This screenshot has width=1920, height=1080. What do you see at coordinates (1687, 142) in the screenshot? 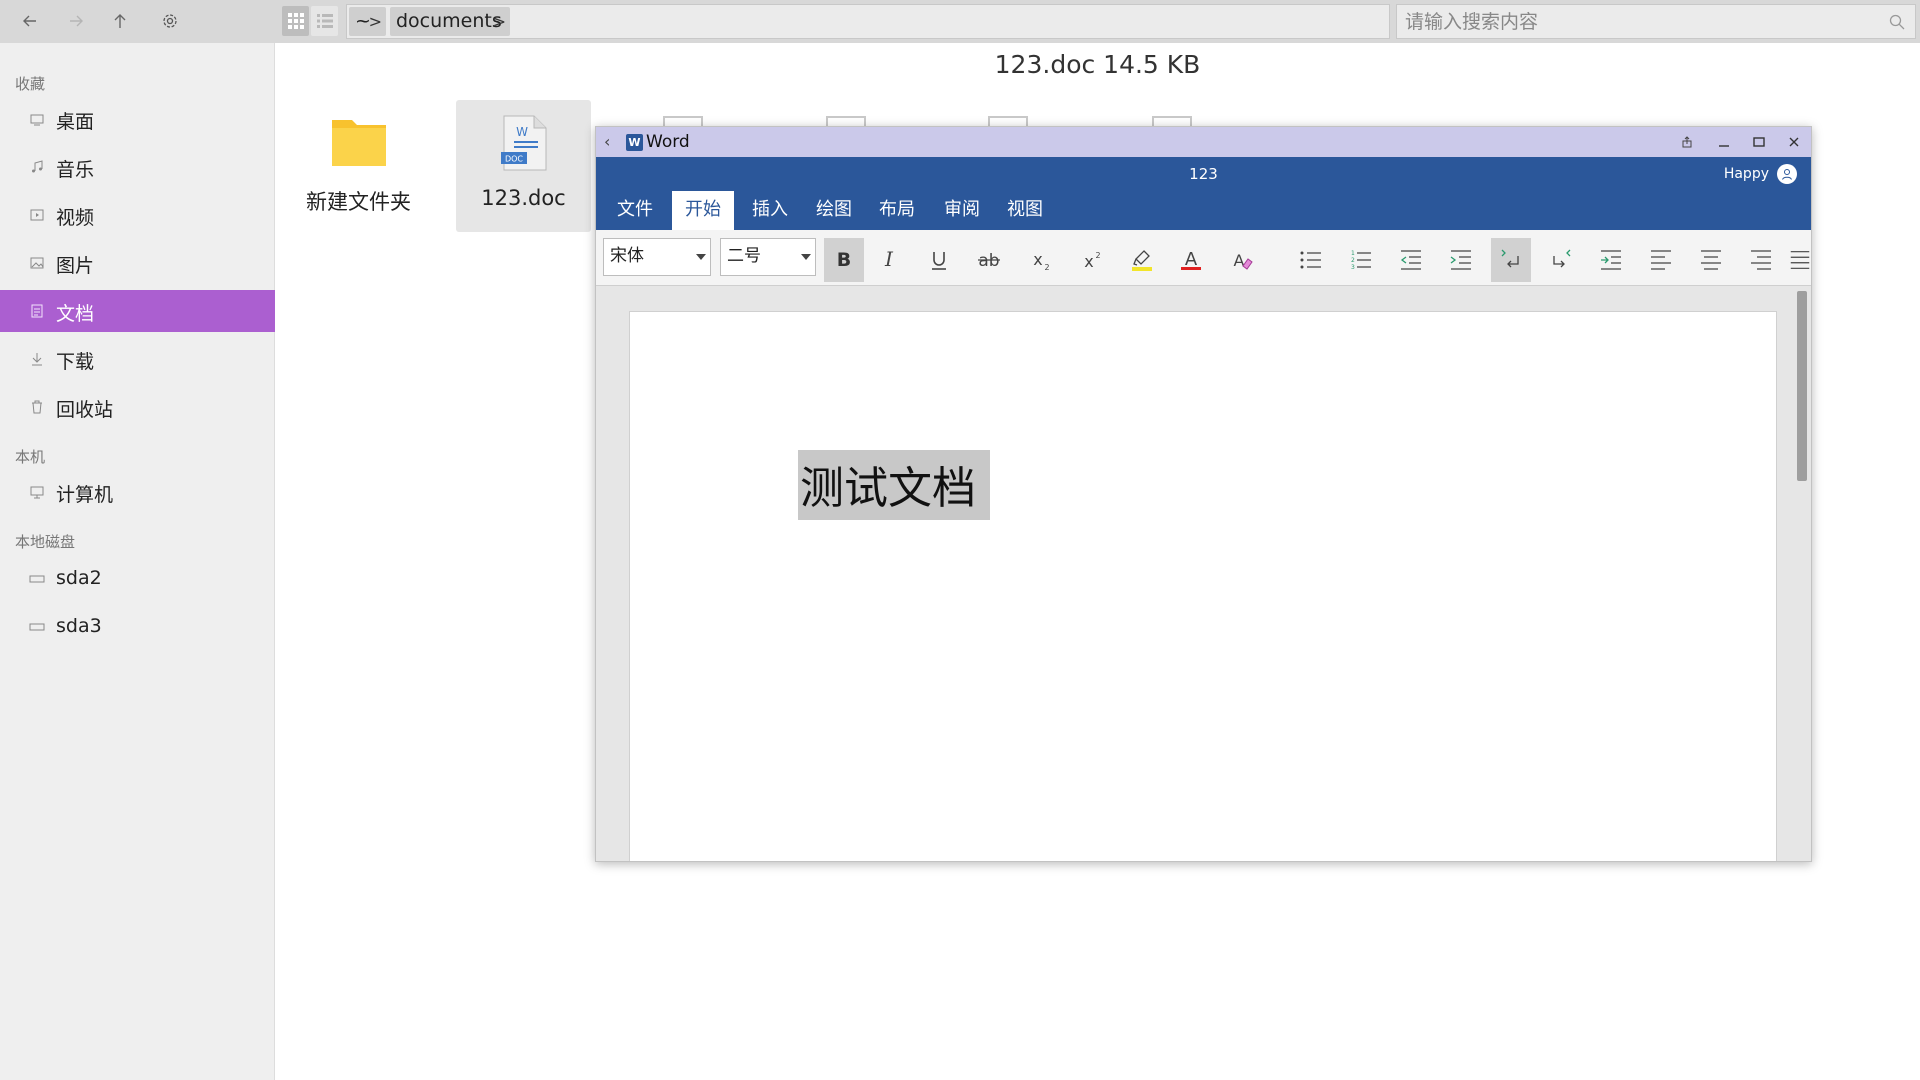
I see `share-button` at bounding box center [1687, 142].